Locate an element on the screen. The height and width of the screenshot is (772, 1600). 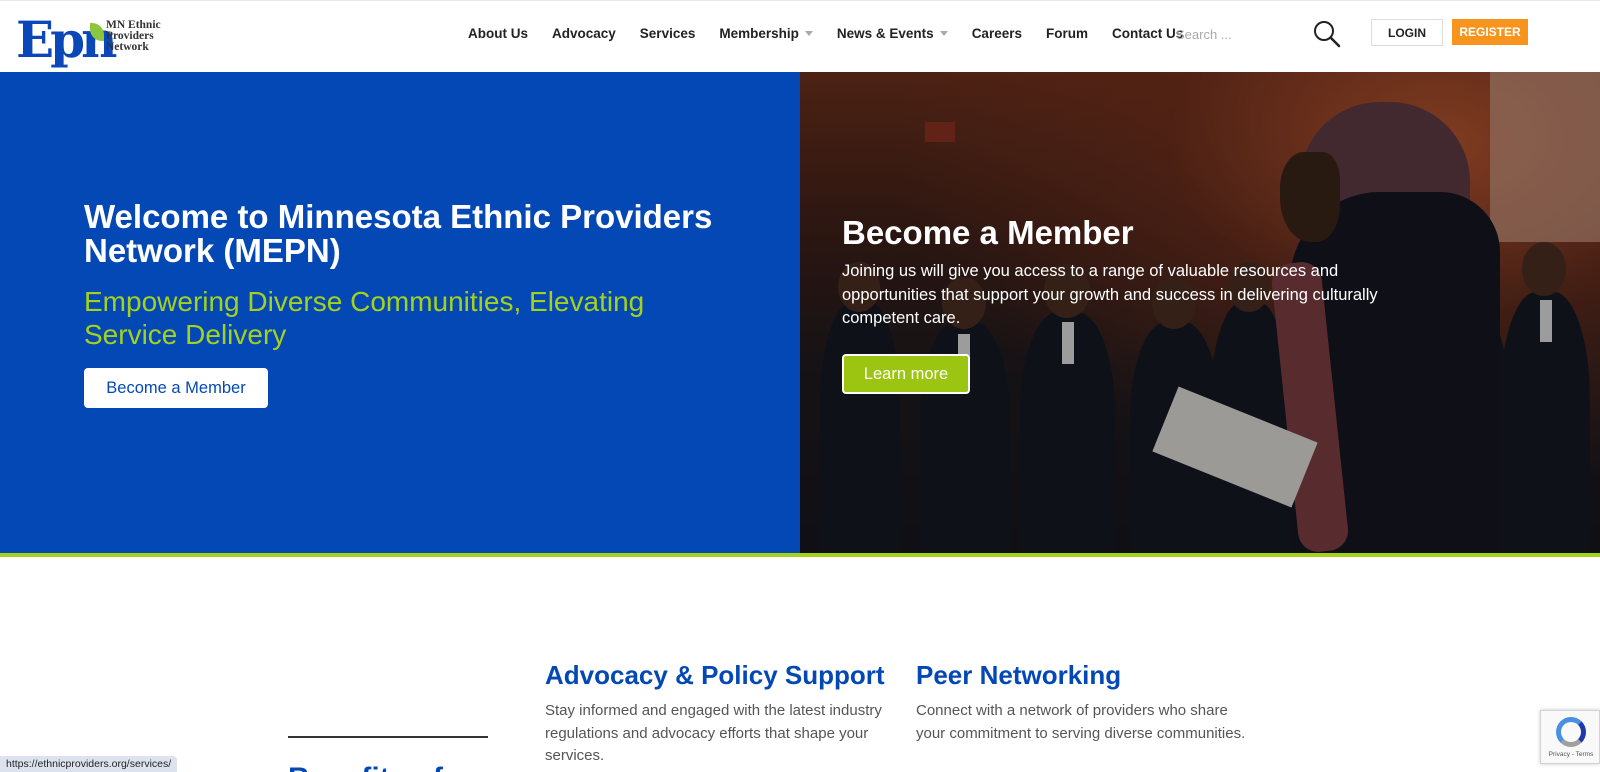
nav-label: Contact Us is located at coordinates (1147, 33).